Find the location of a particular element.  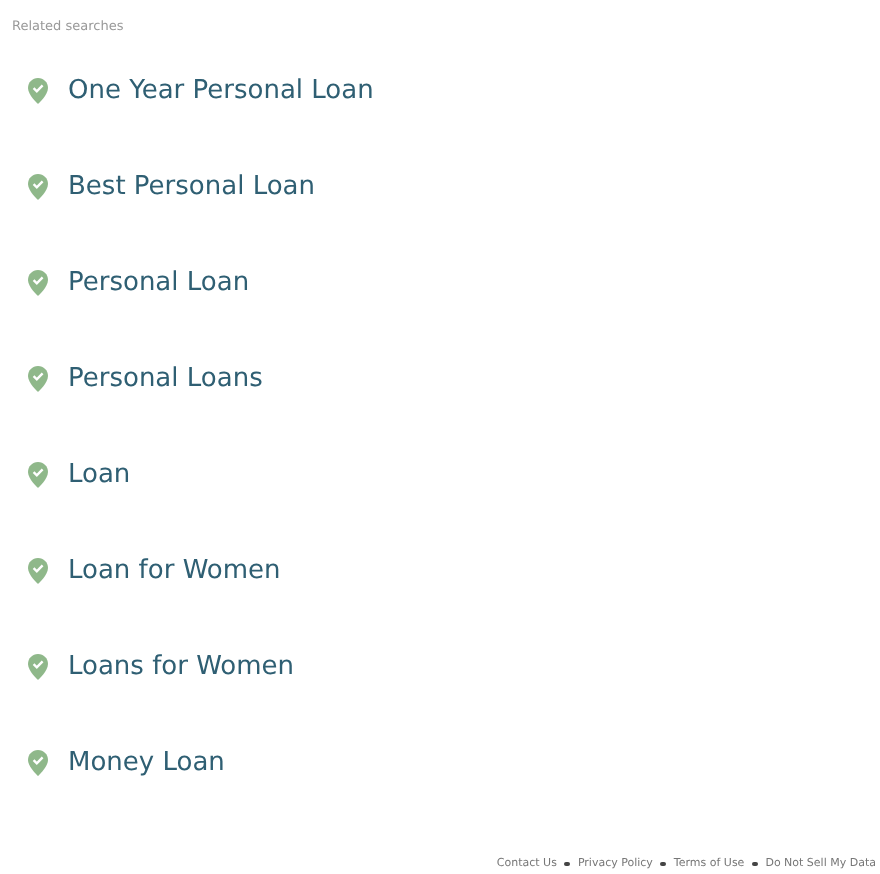

search-link: Loans for Women is located at coordinates (201, 666).